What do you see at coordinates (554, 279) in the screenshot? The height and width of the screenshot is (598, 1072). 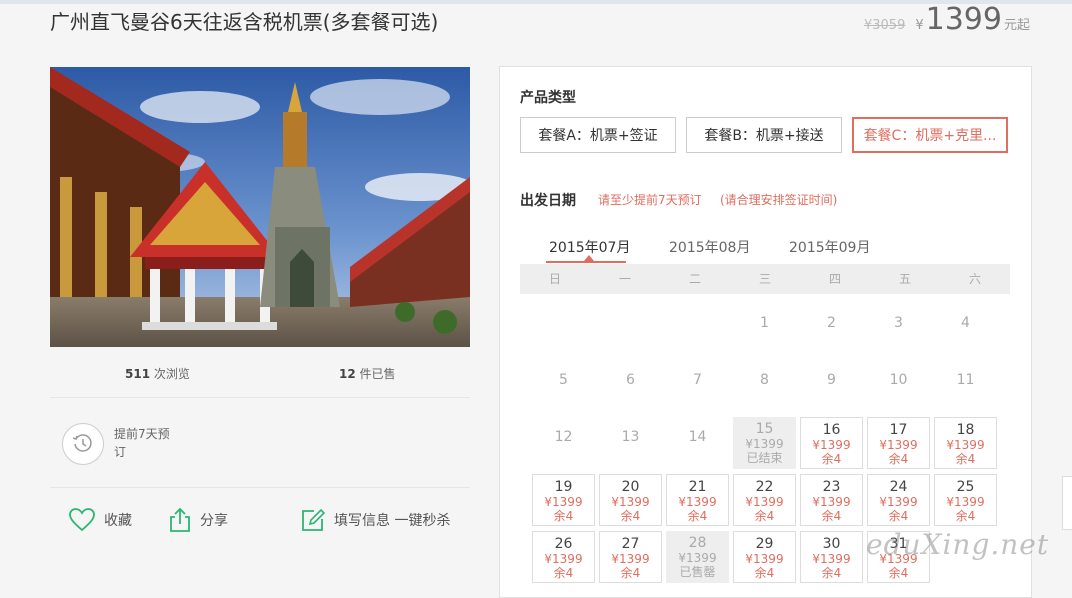 I see `weekday-sun: 日` at bounding box center [554, 279].